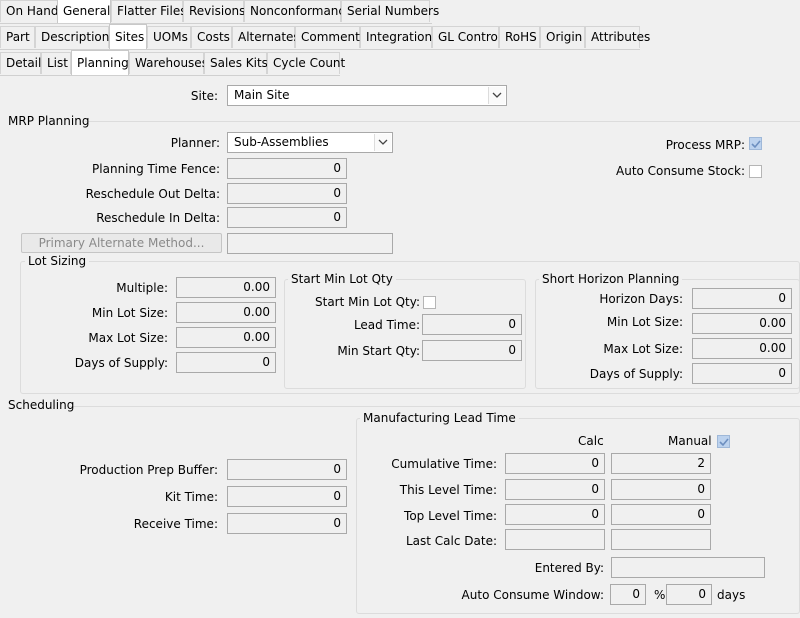  Describe the element at coordinates (643, 349) in the screenshot. I see `short-horizon-max-lot-size-label: Max Lot Size:` at that location.